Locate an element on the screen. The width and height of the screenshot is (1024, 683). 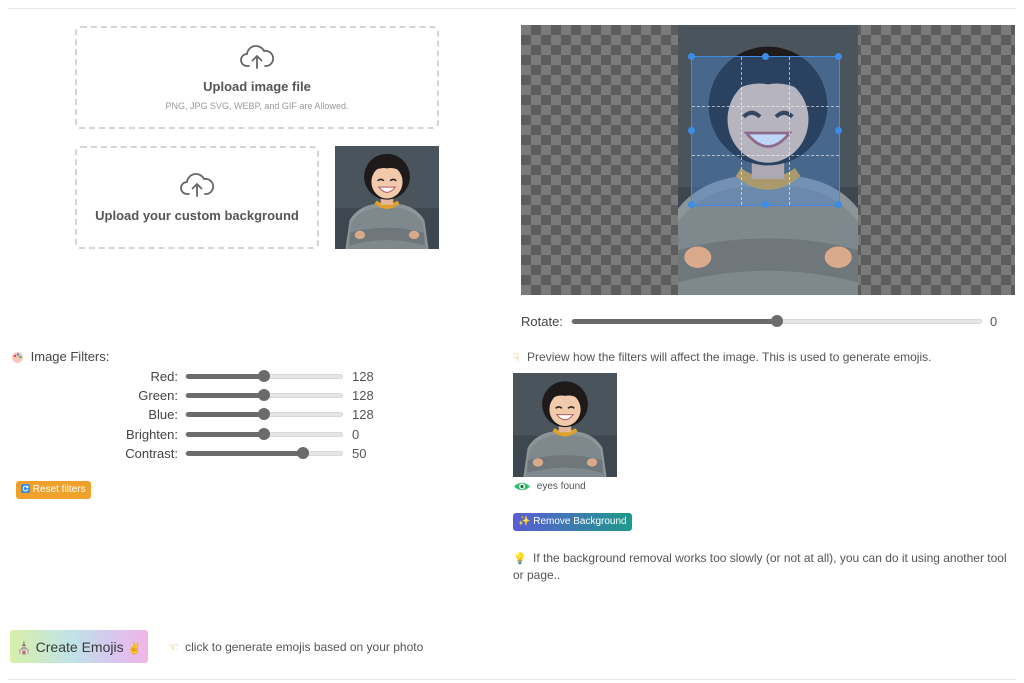
filter-blue-label: Blue: is located at coordinates (163, 414).